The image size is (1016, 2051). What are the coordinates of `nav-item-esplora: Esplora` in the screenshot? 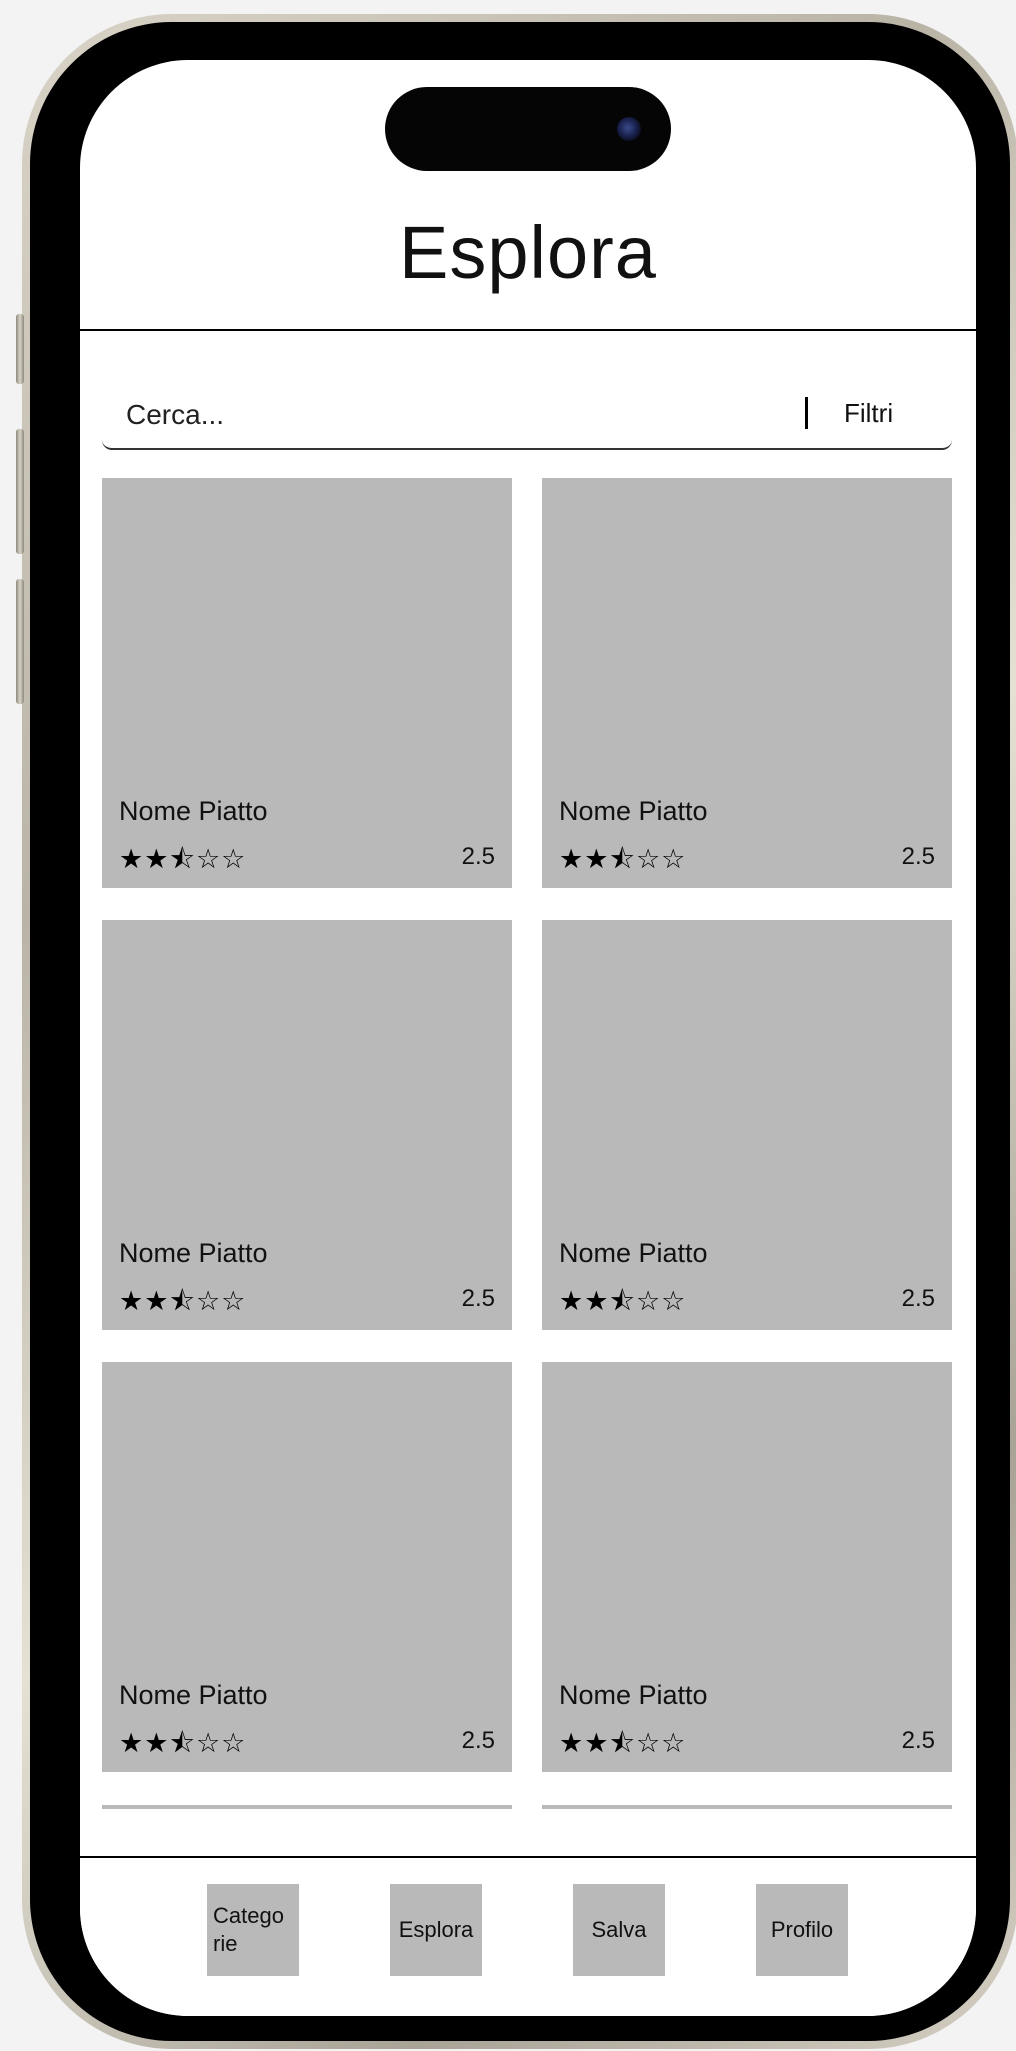 It's located at (436, 1930).